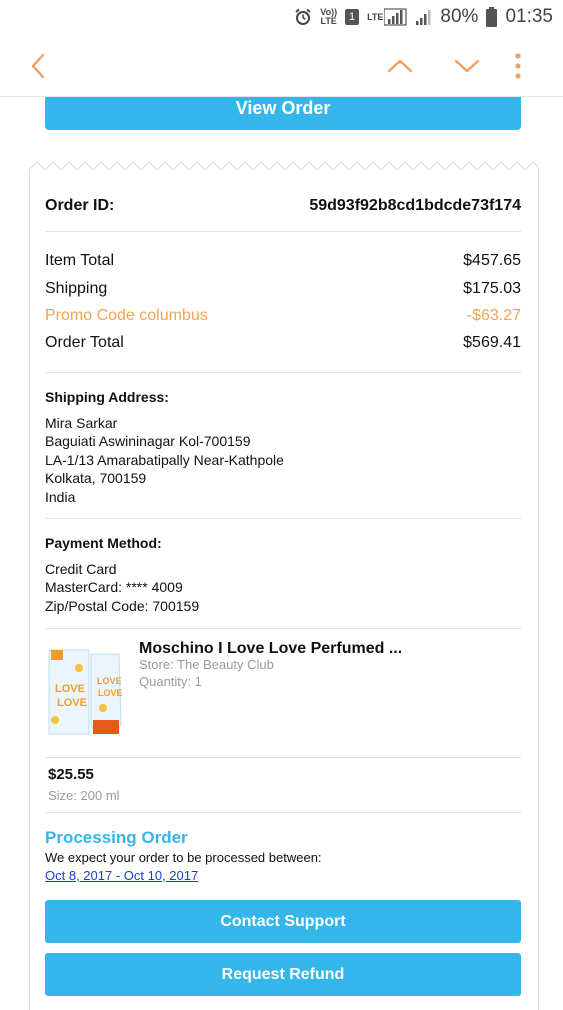  I want to click on shipping-row: Shipping $175.03, so click(283, 289).